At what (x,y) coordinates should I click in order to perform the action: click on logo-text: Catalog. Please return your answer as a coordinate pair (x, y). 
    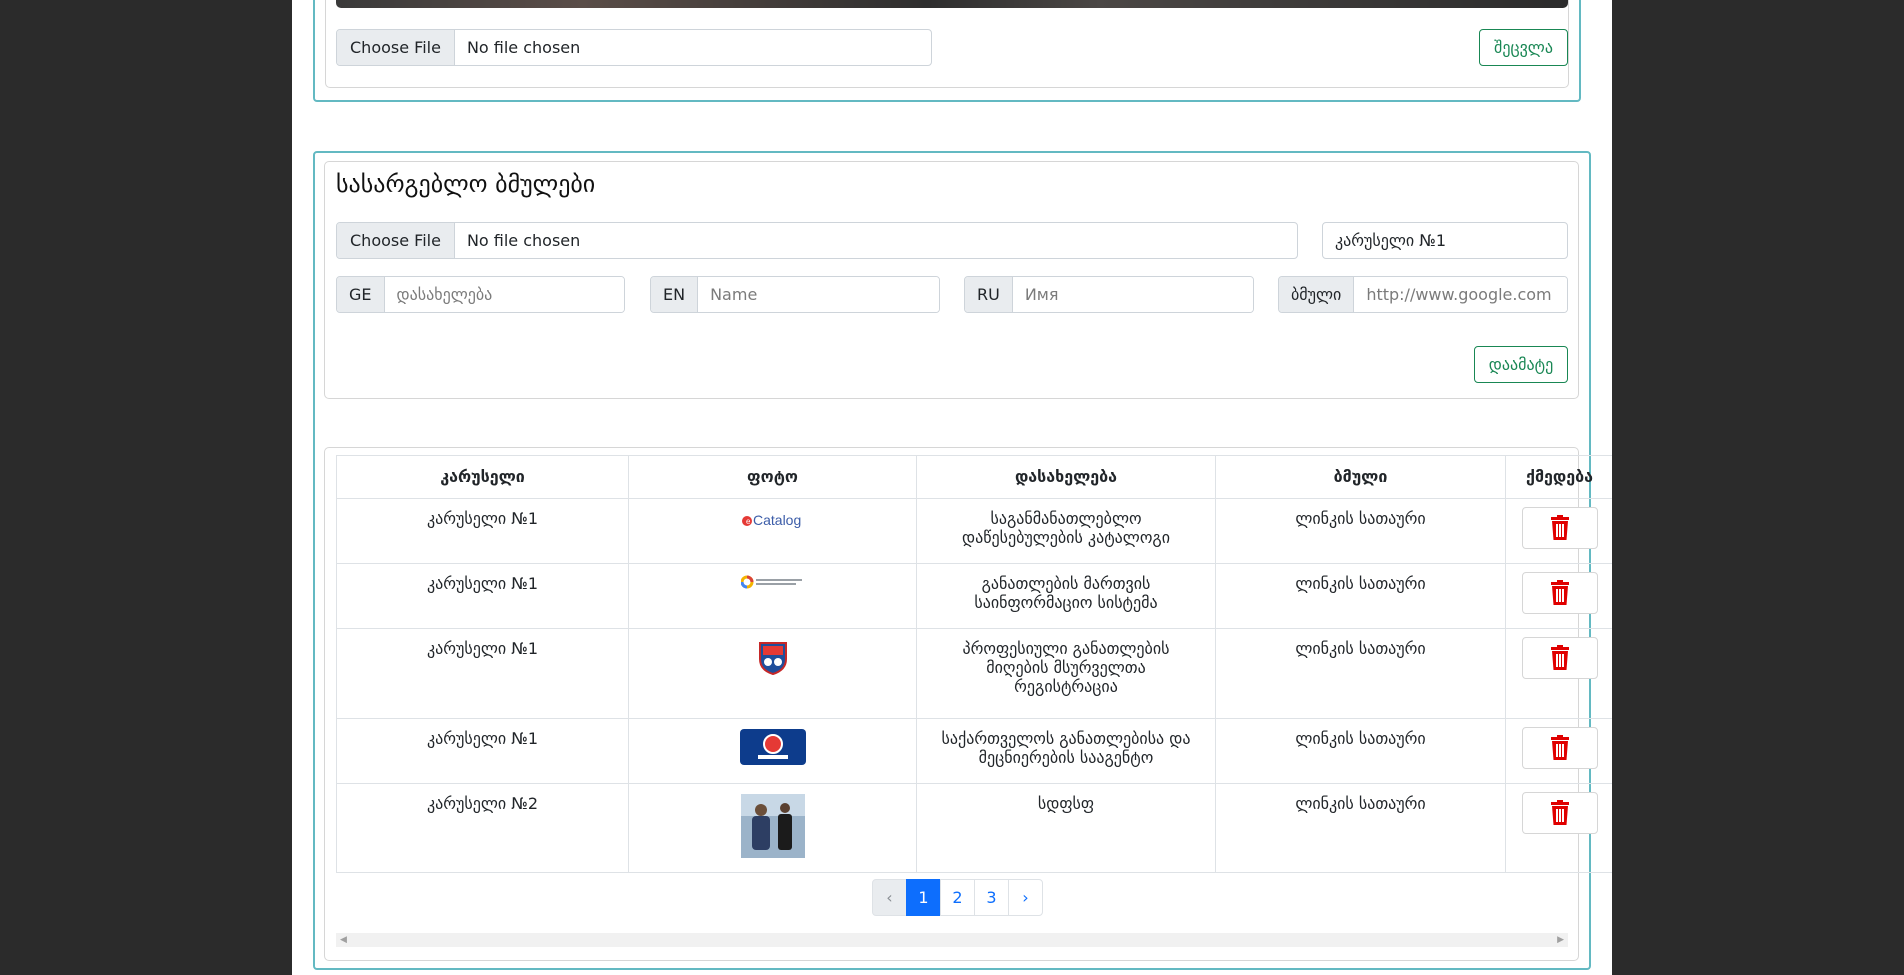
    Looking at the image, I should click on (777, 520).